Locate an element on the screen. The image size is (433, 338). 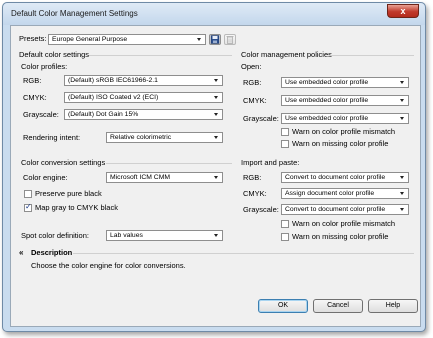
open-cmyk-policy-dropdown: Use embedded color profile is located at coordinates (345, 100).